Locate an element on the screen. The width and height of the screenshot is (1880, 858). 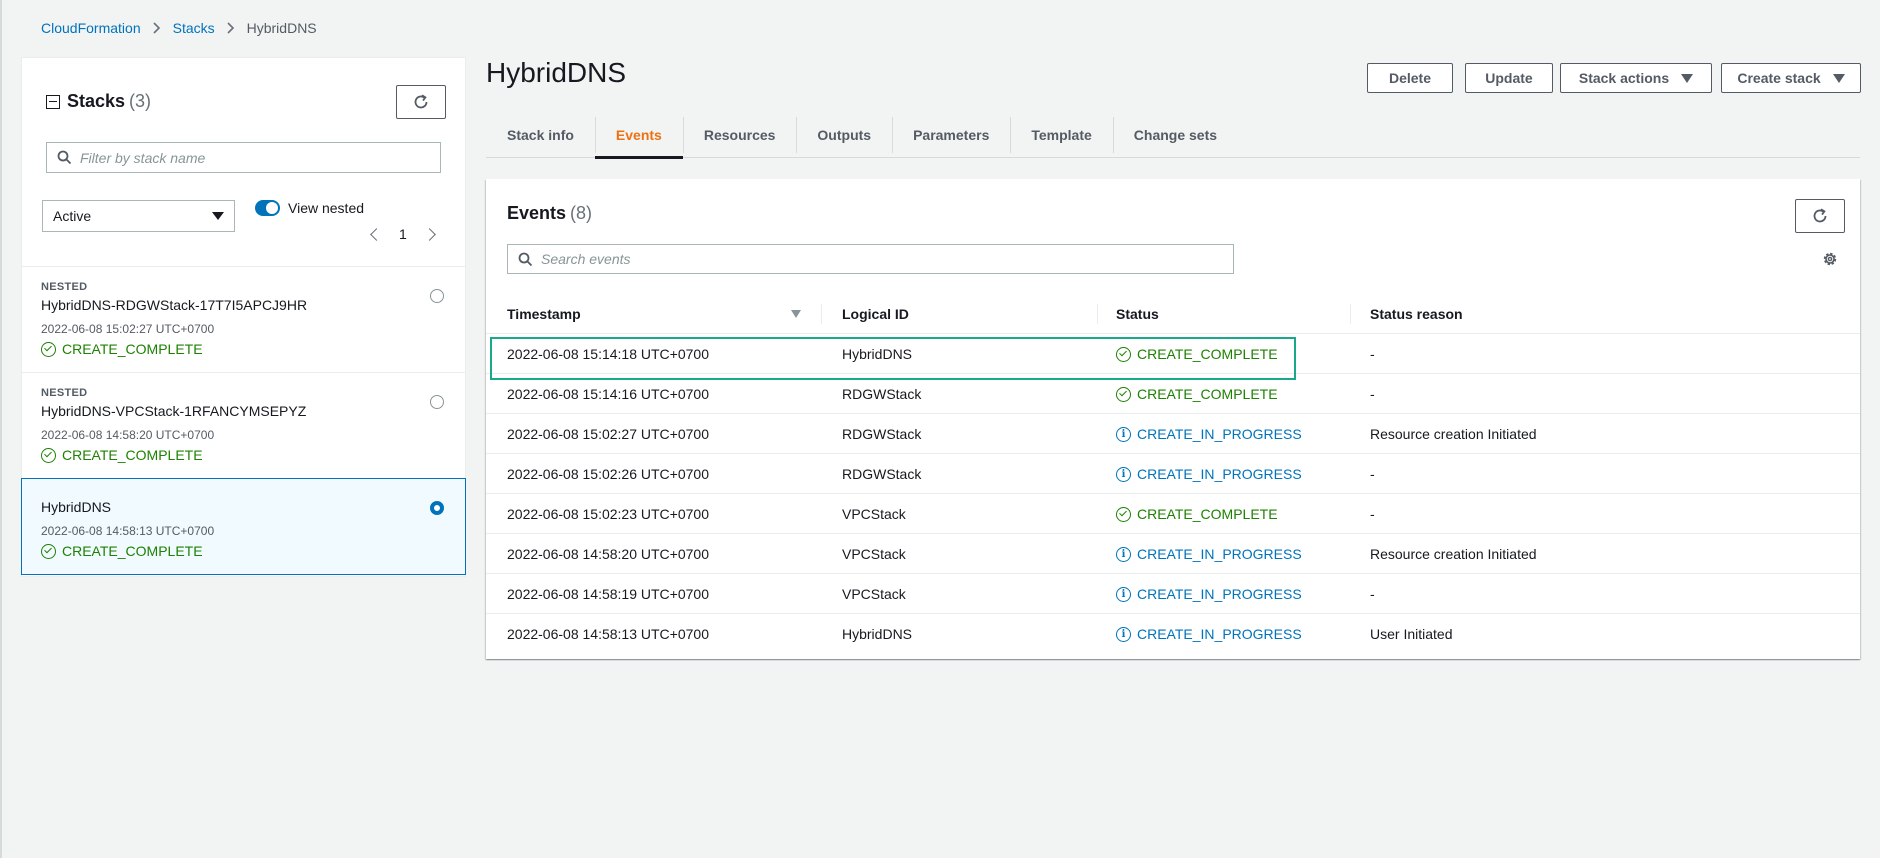
events-header: Events (8) is located at coordinates (549, 213).